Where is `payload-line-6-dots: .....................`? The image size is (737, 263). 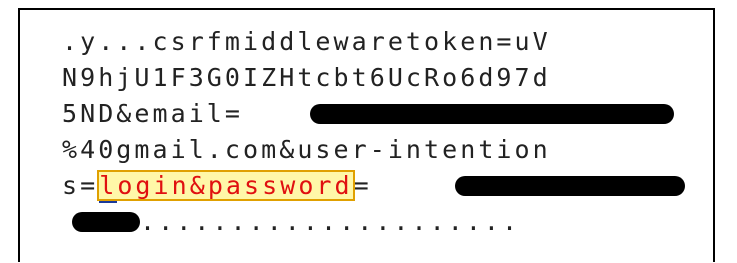 payload-line-6-dots: ..................... is located at coordinates (330, 221).